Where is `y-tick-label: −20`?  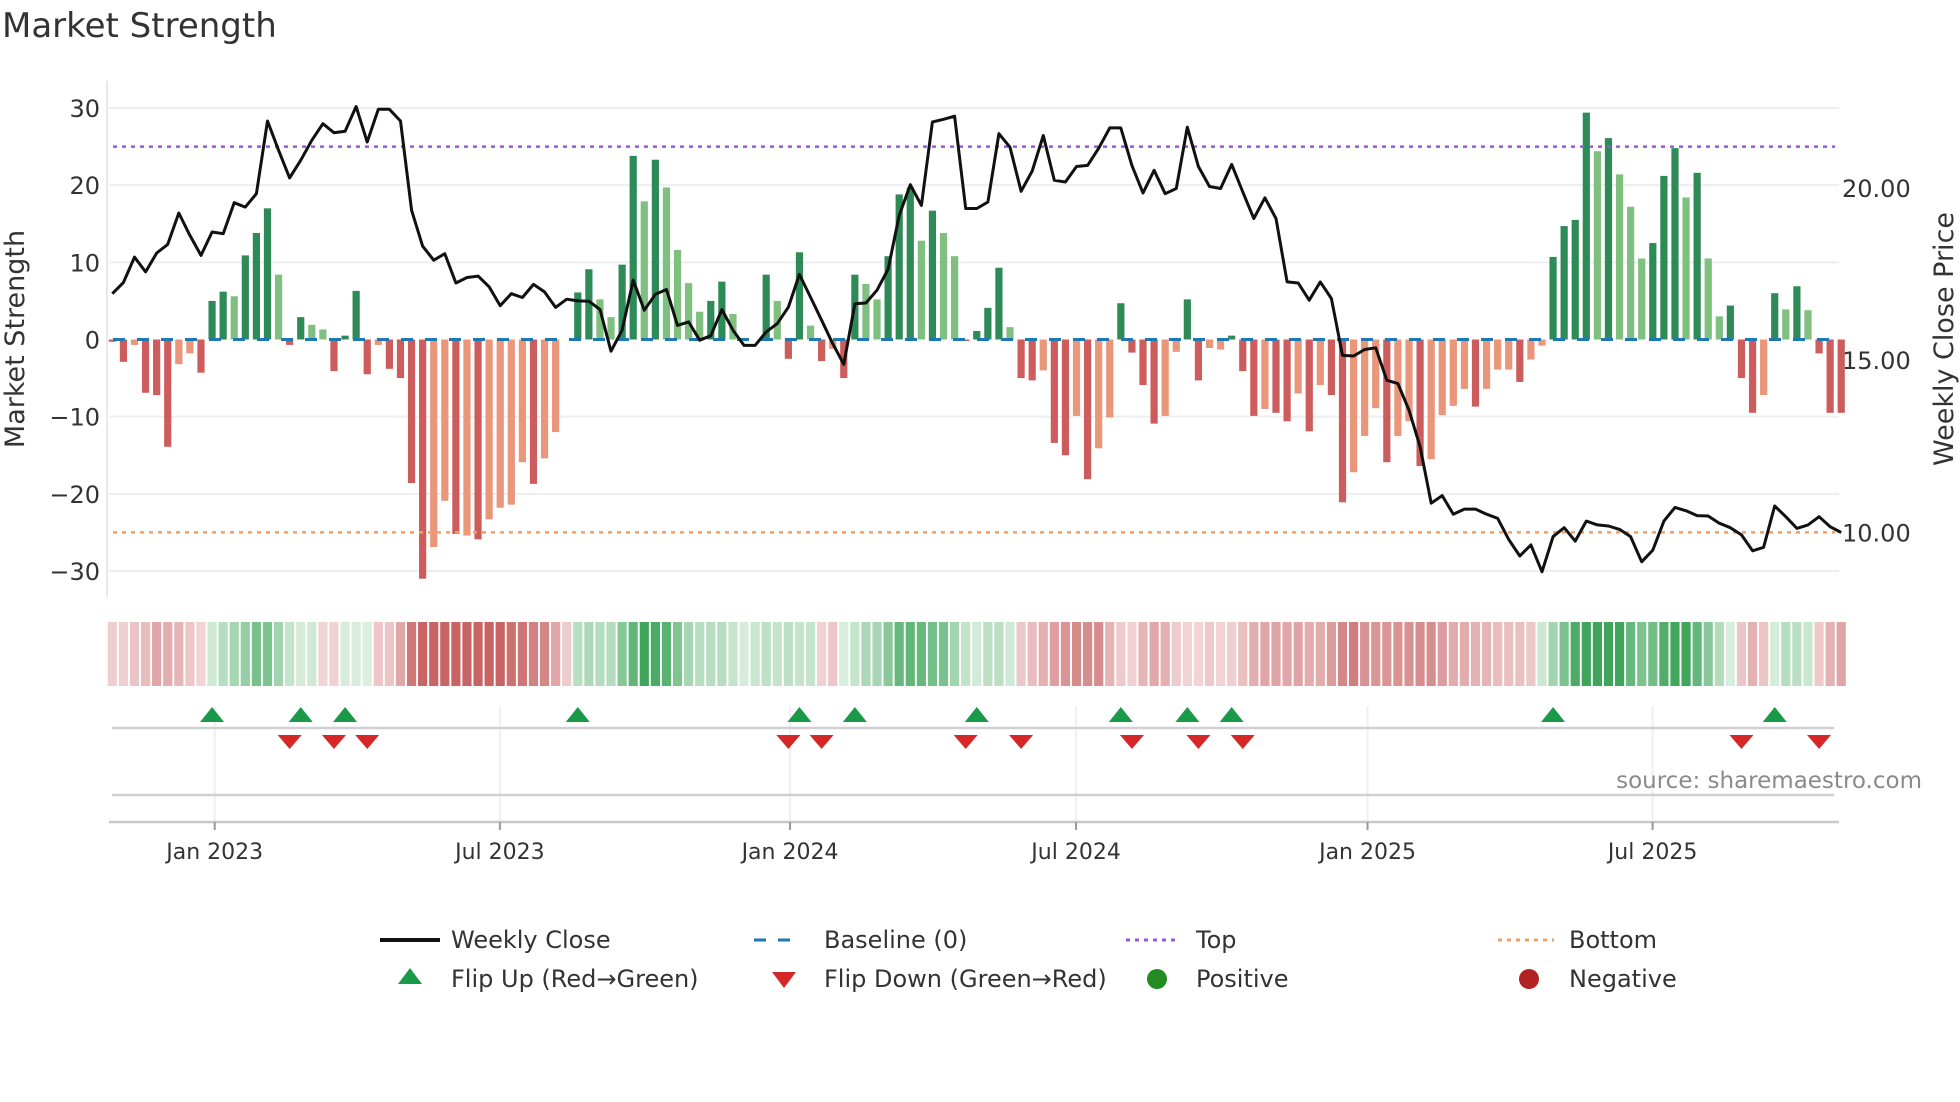 y-tick-label: −20 is located at coordinates (74, 495).